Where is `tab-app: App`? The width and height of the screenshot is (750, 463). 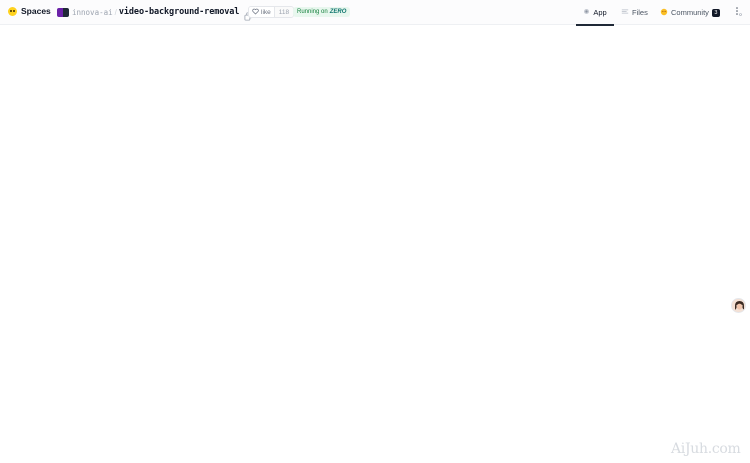
tab-app: App is located at coordinates (595, 13).